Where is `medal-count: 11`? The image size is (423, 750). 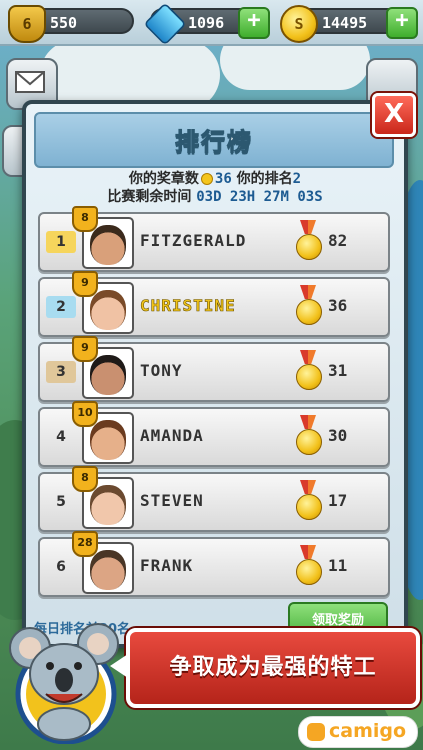
medal-count: 11 is located at coordinates (338, 565).